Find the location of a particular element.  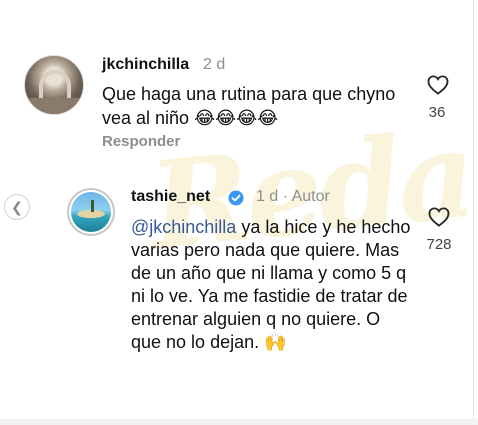

reply-button: Responder is located at coordinates (141, 141).